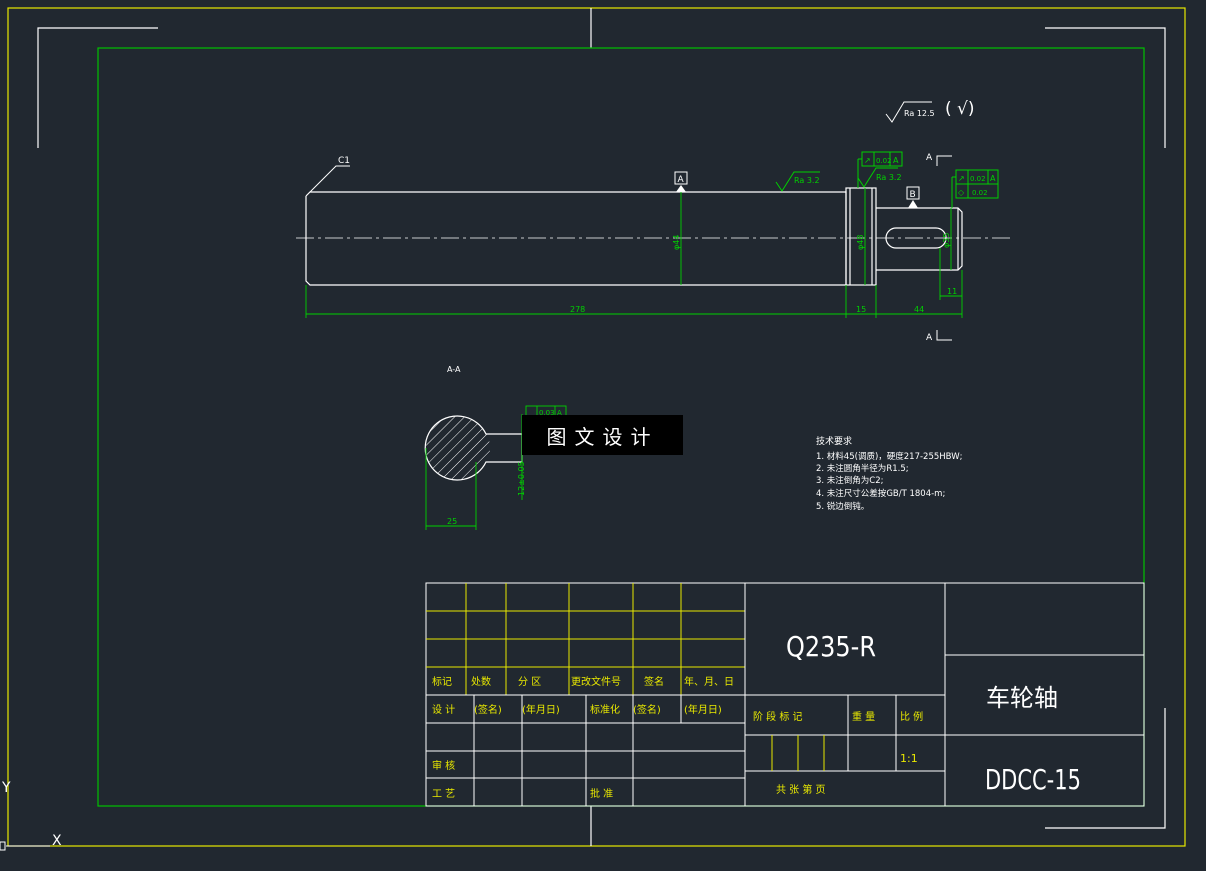 The height and width of the screenshot is (871, 1206). Describe the element at coordinates (681, 180) in the screenshot. I see `datum-a-label: A` at that location.